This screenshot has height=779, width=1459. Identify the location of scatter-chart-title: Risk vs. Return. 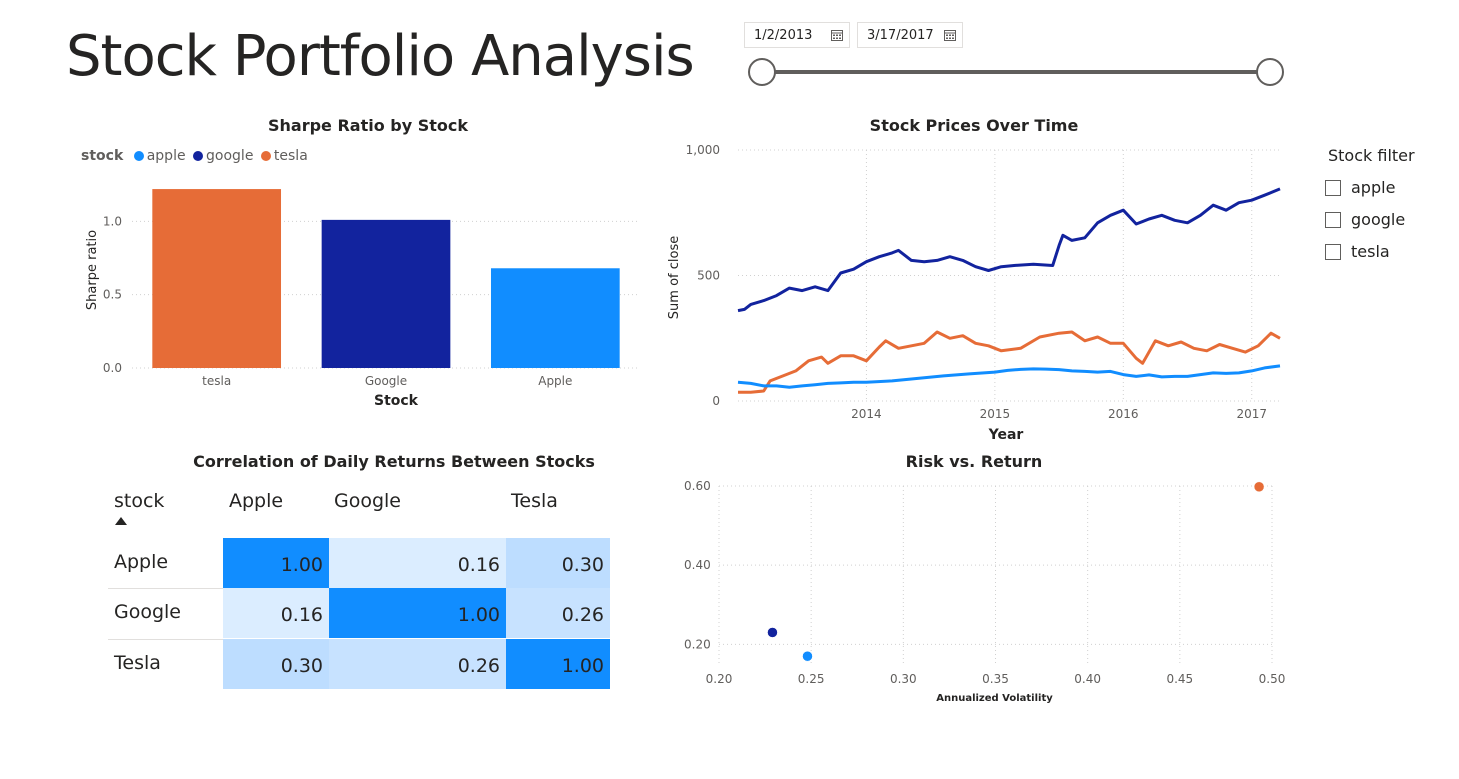
(974, 461).